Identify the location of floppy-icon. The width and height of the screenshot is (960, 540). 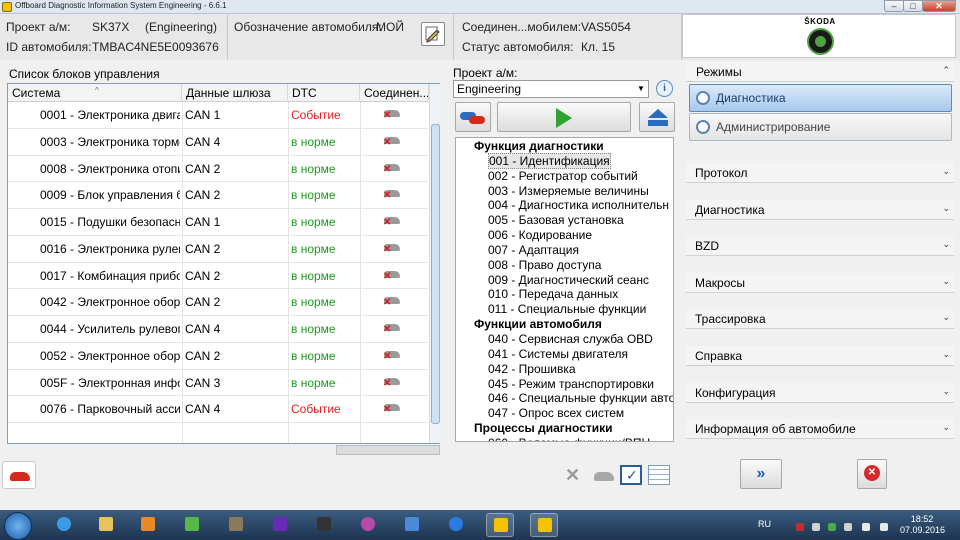
(280, 525).